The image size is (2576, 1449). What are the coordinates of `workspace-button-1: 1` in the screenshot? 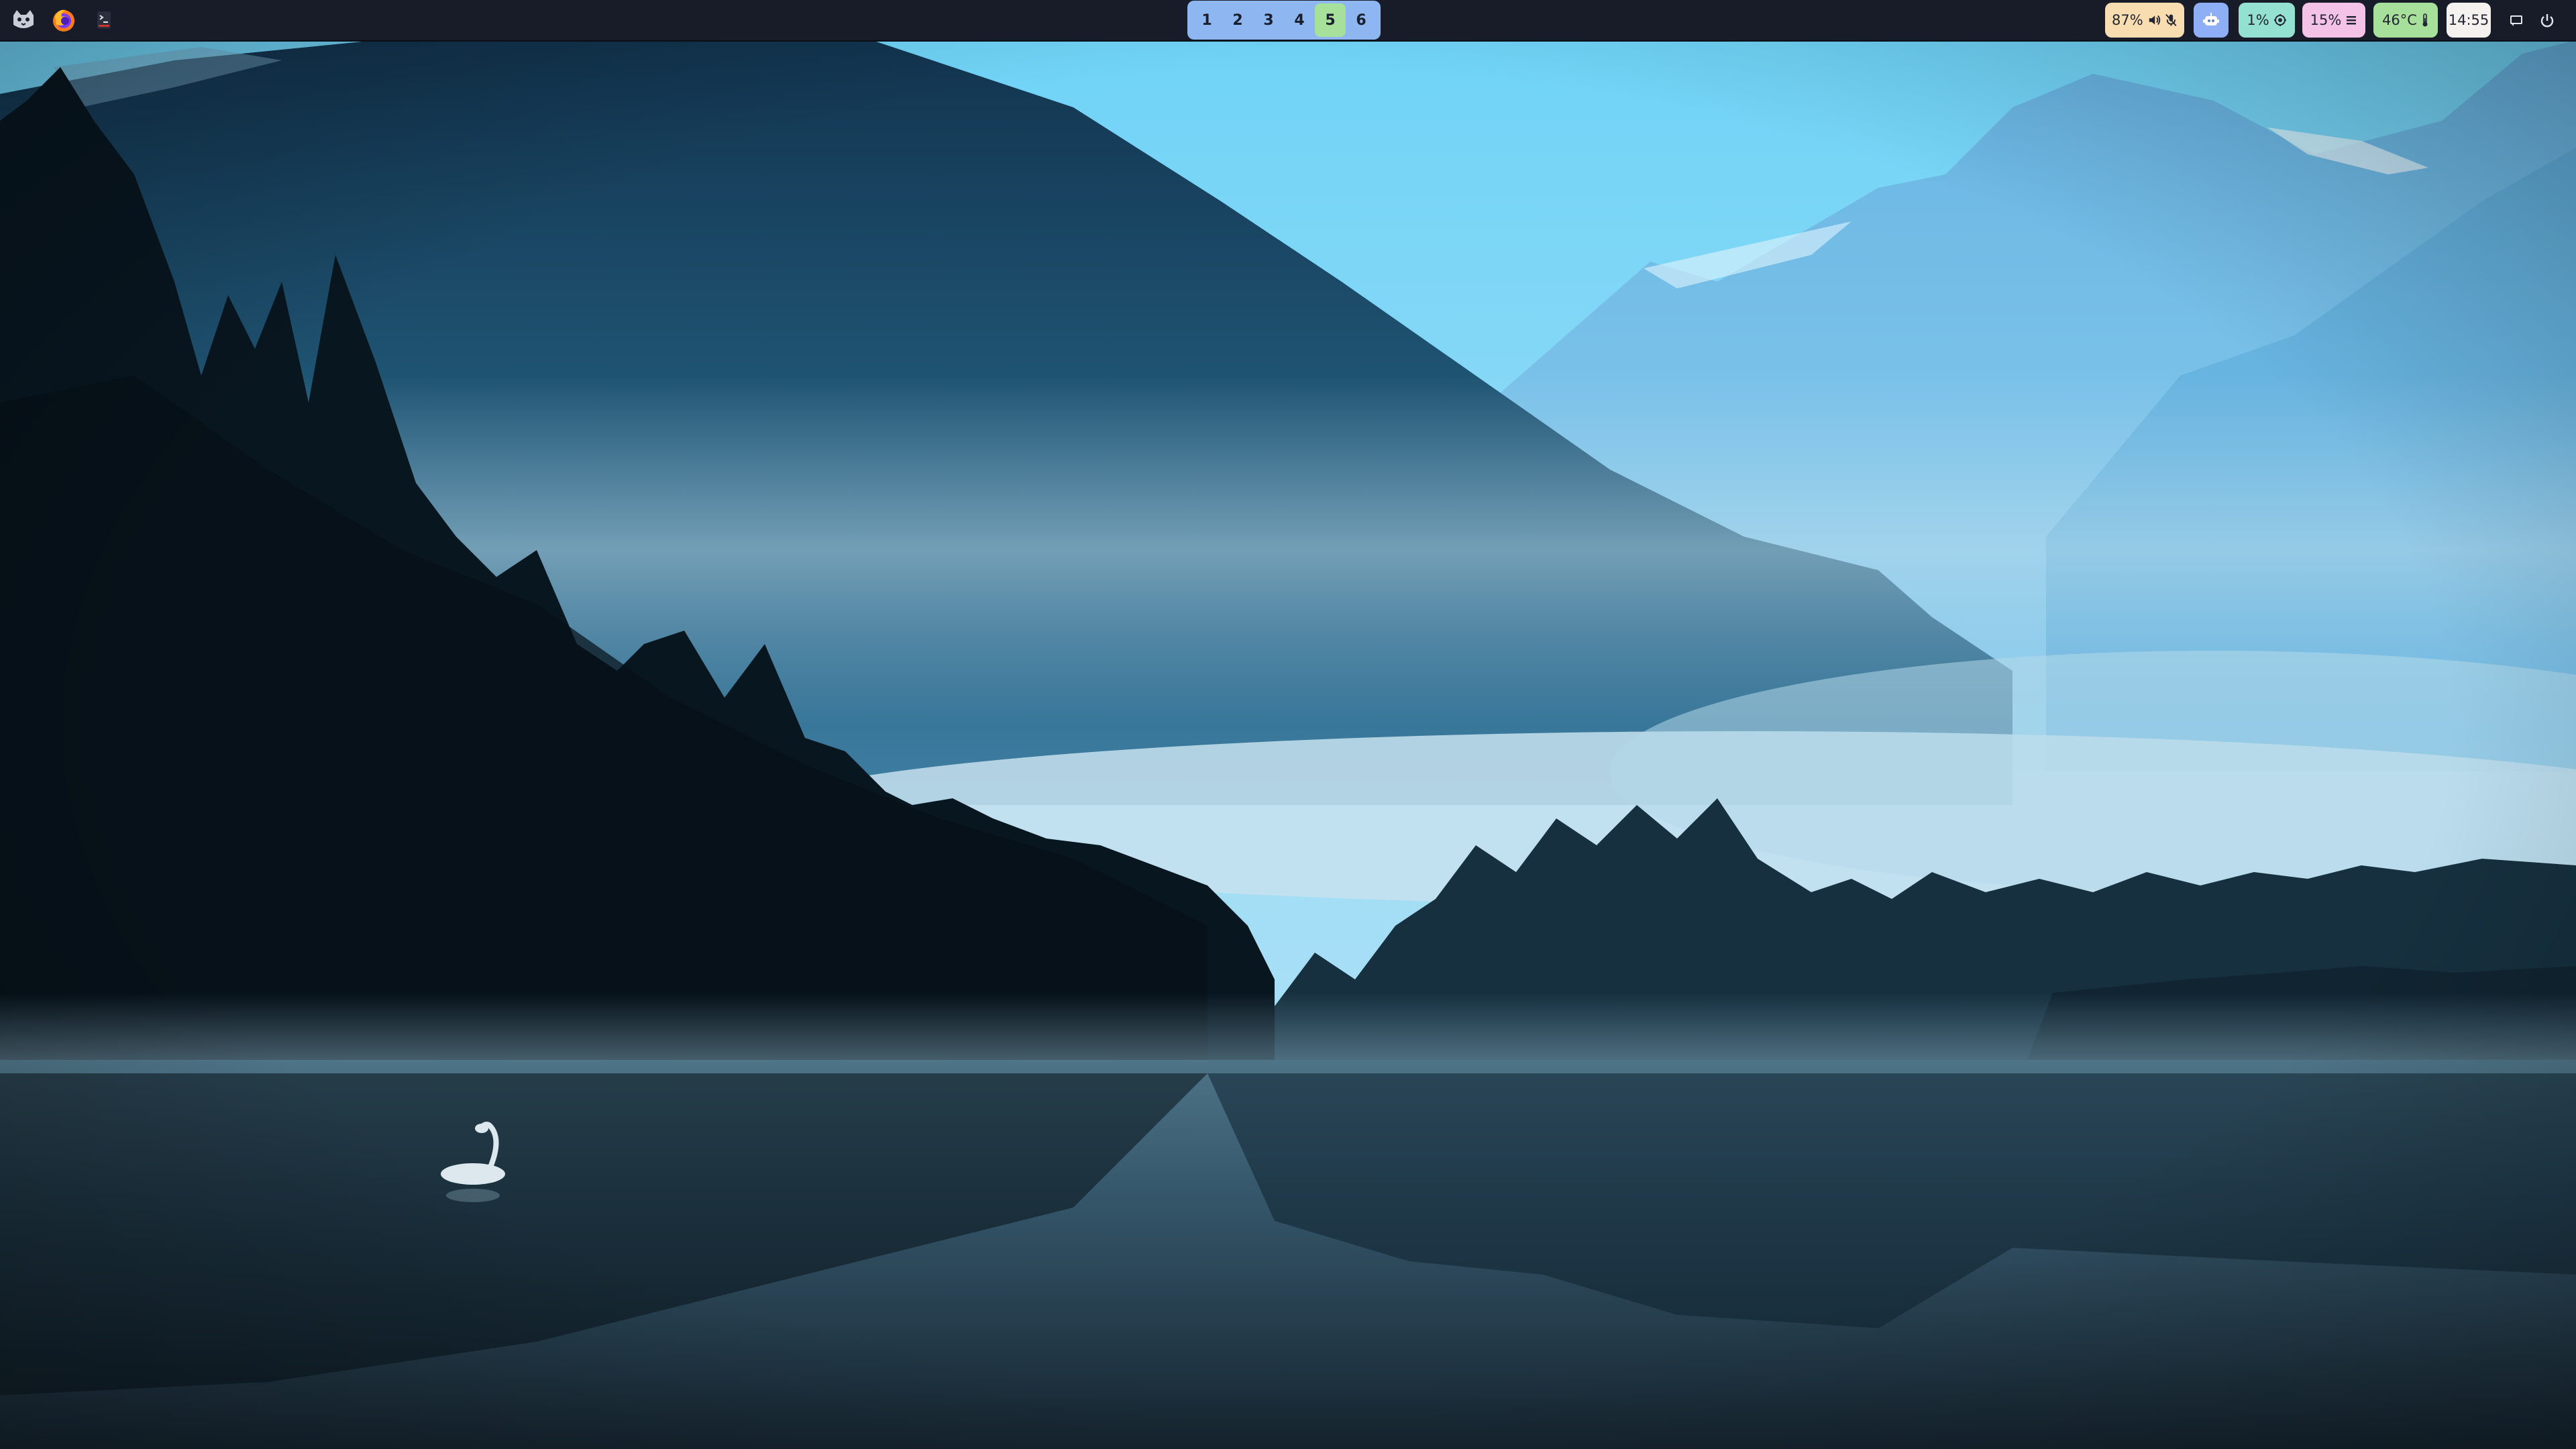 It's located at (1206, 20).